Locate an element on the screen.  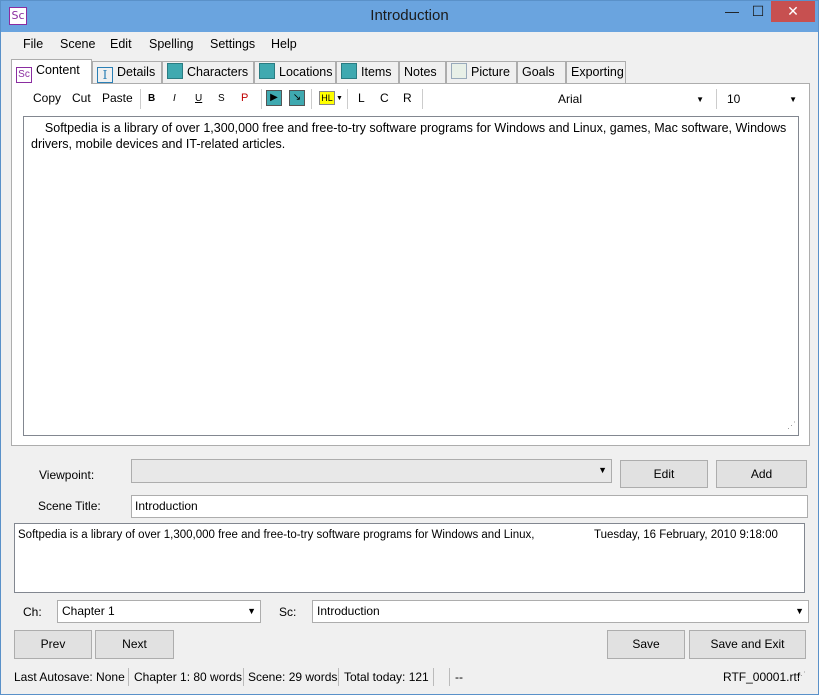
highlight-dropdown-icon: ▼ is located at coordinates (339, 98).